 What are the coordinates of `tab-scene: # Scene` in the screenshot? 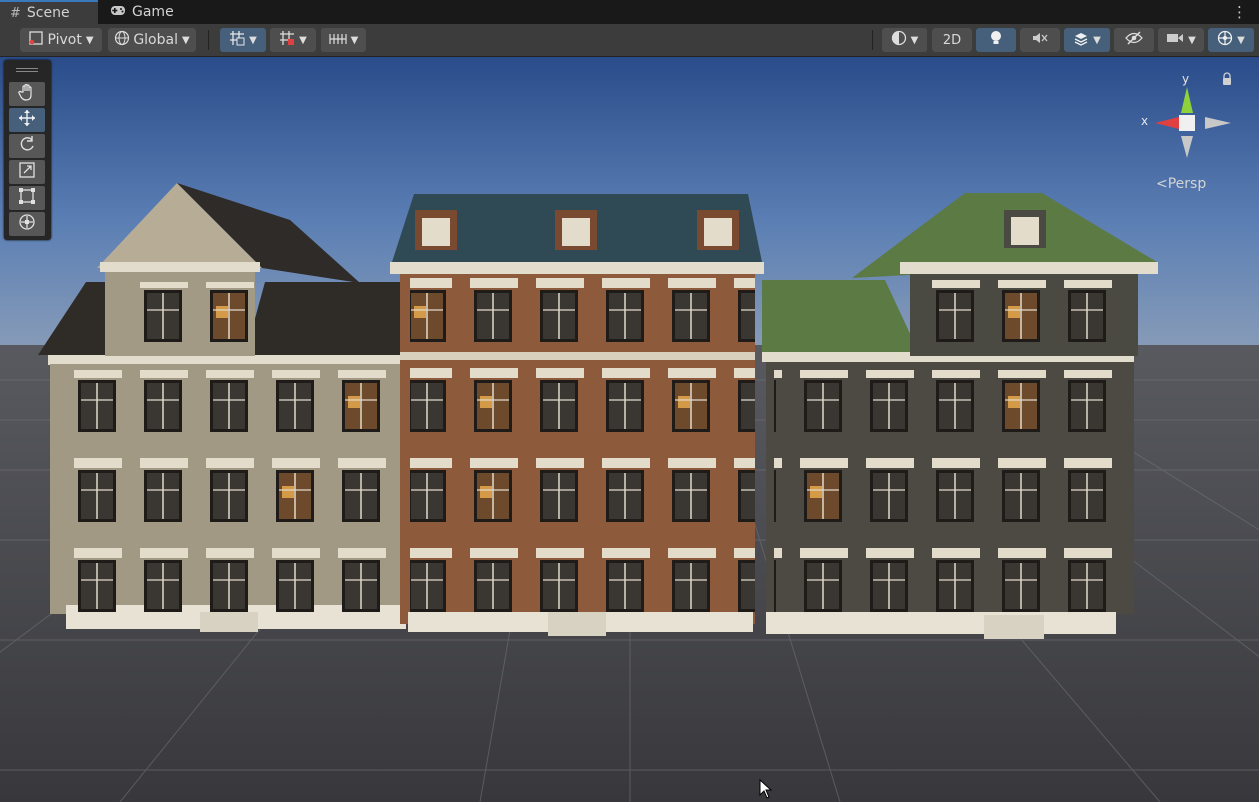 It's located at (49, 12).